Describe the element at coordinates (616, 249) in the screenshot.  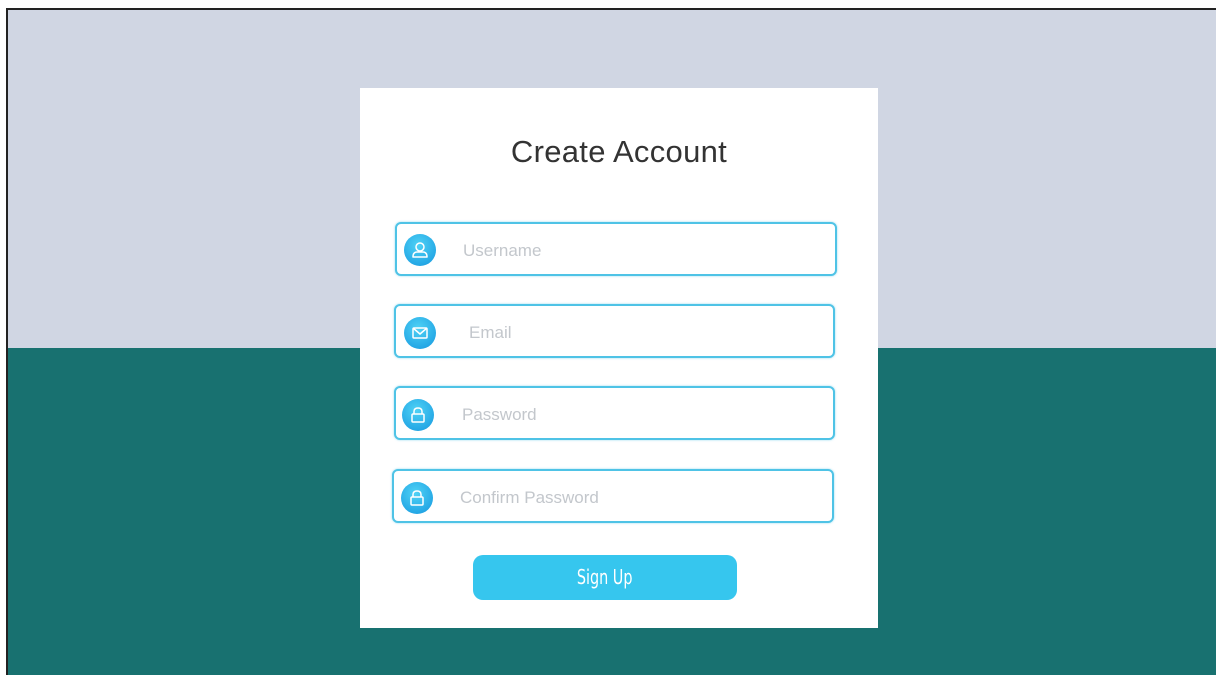
I see `username-field: Username` at that location.